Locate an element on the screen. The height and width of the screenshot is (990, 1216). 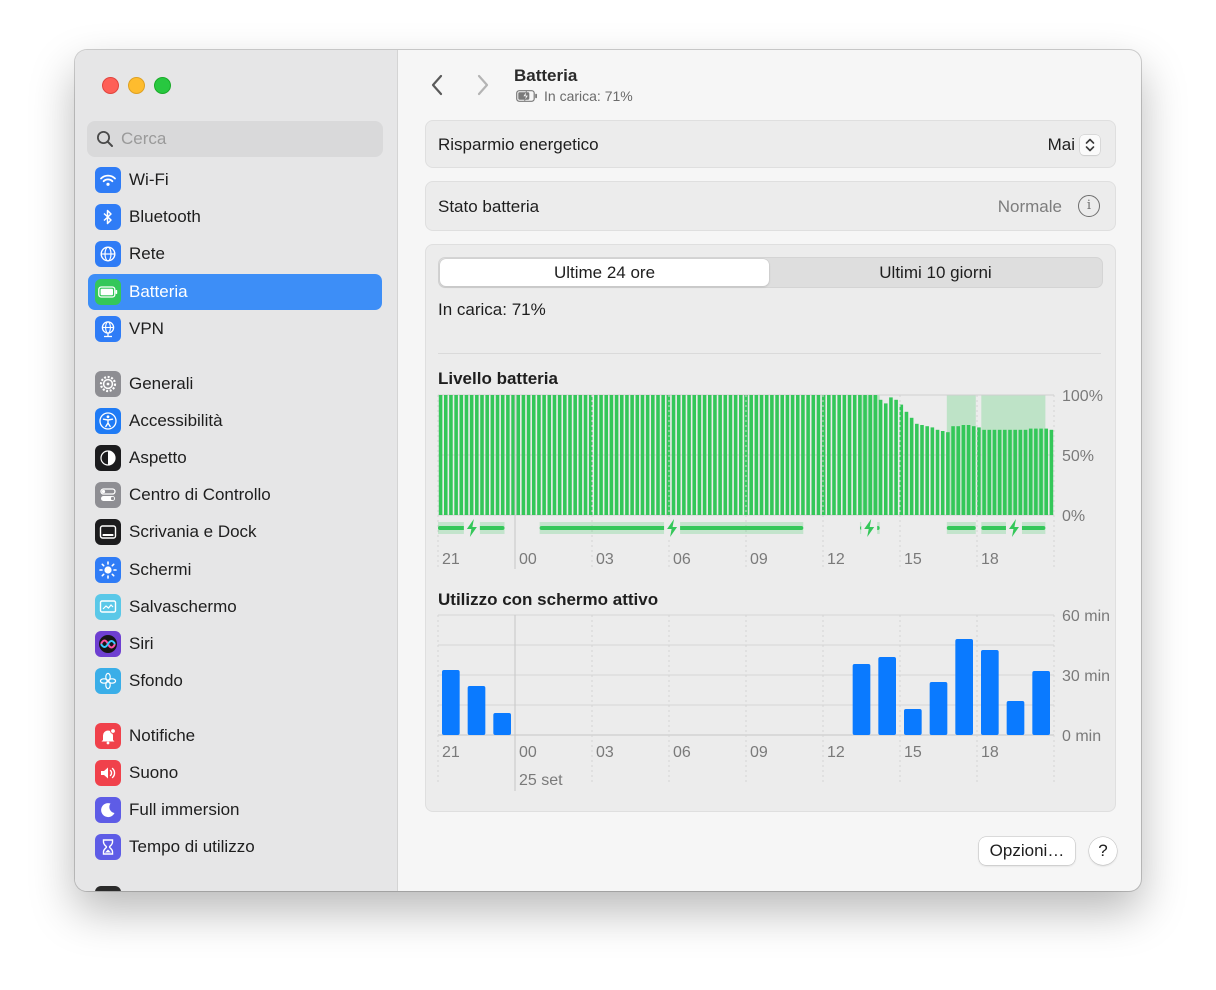
time-range-segmented-control: Ultime 24 ore Ultimi 10 giorni is located at coordinates (770, 272).